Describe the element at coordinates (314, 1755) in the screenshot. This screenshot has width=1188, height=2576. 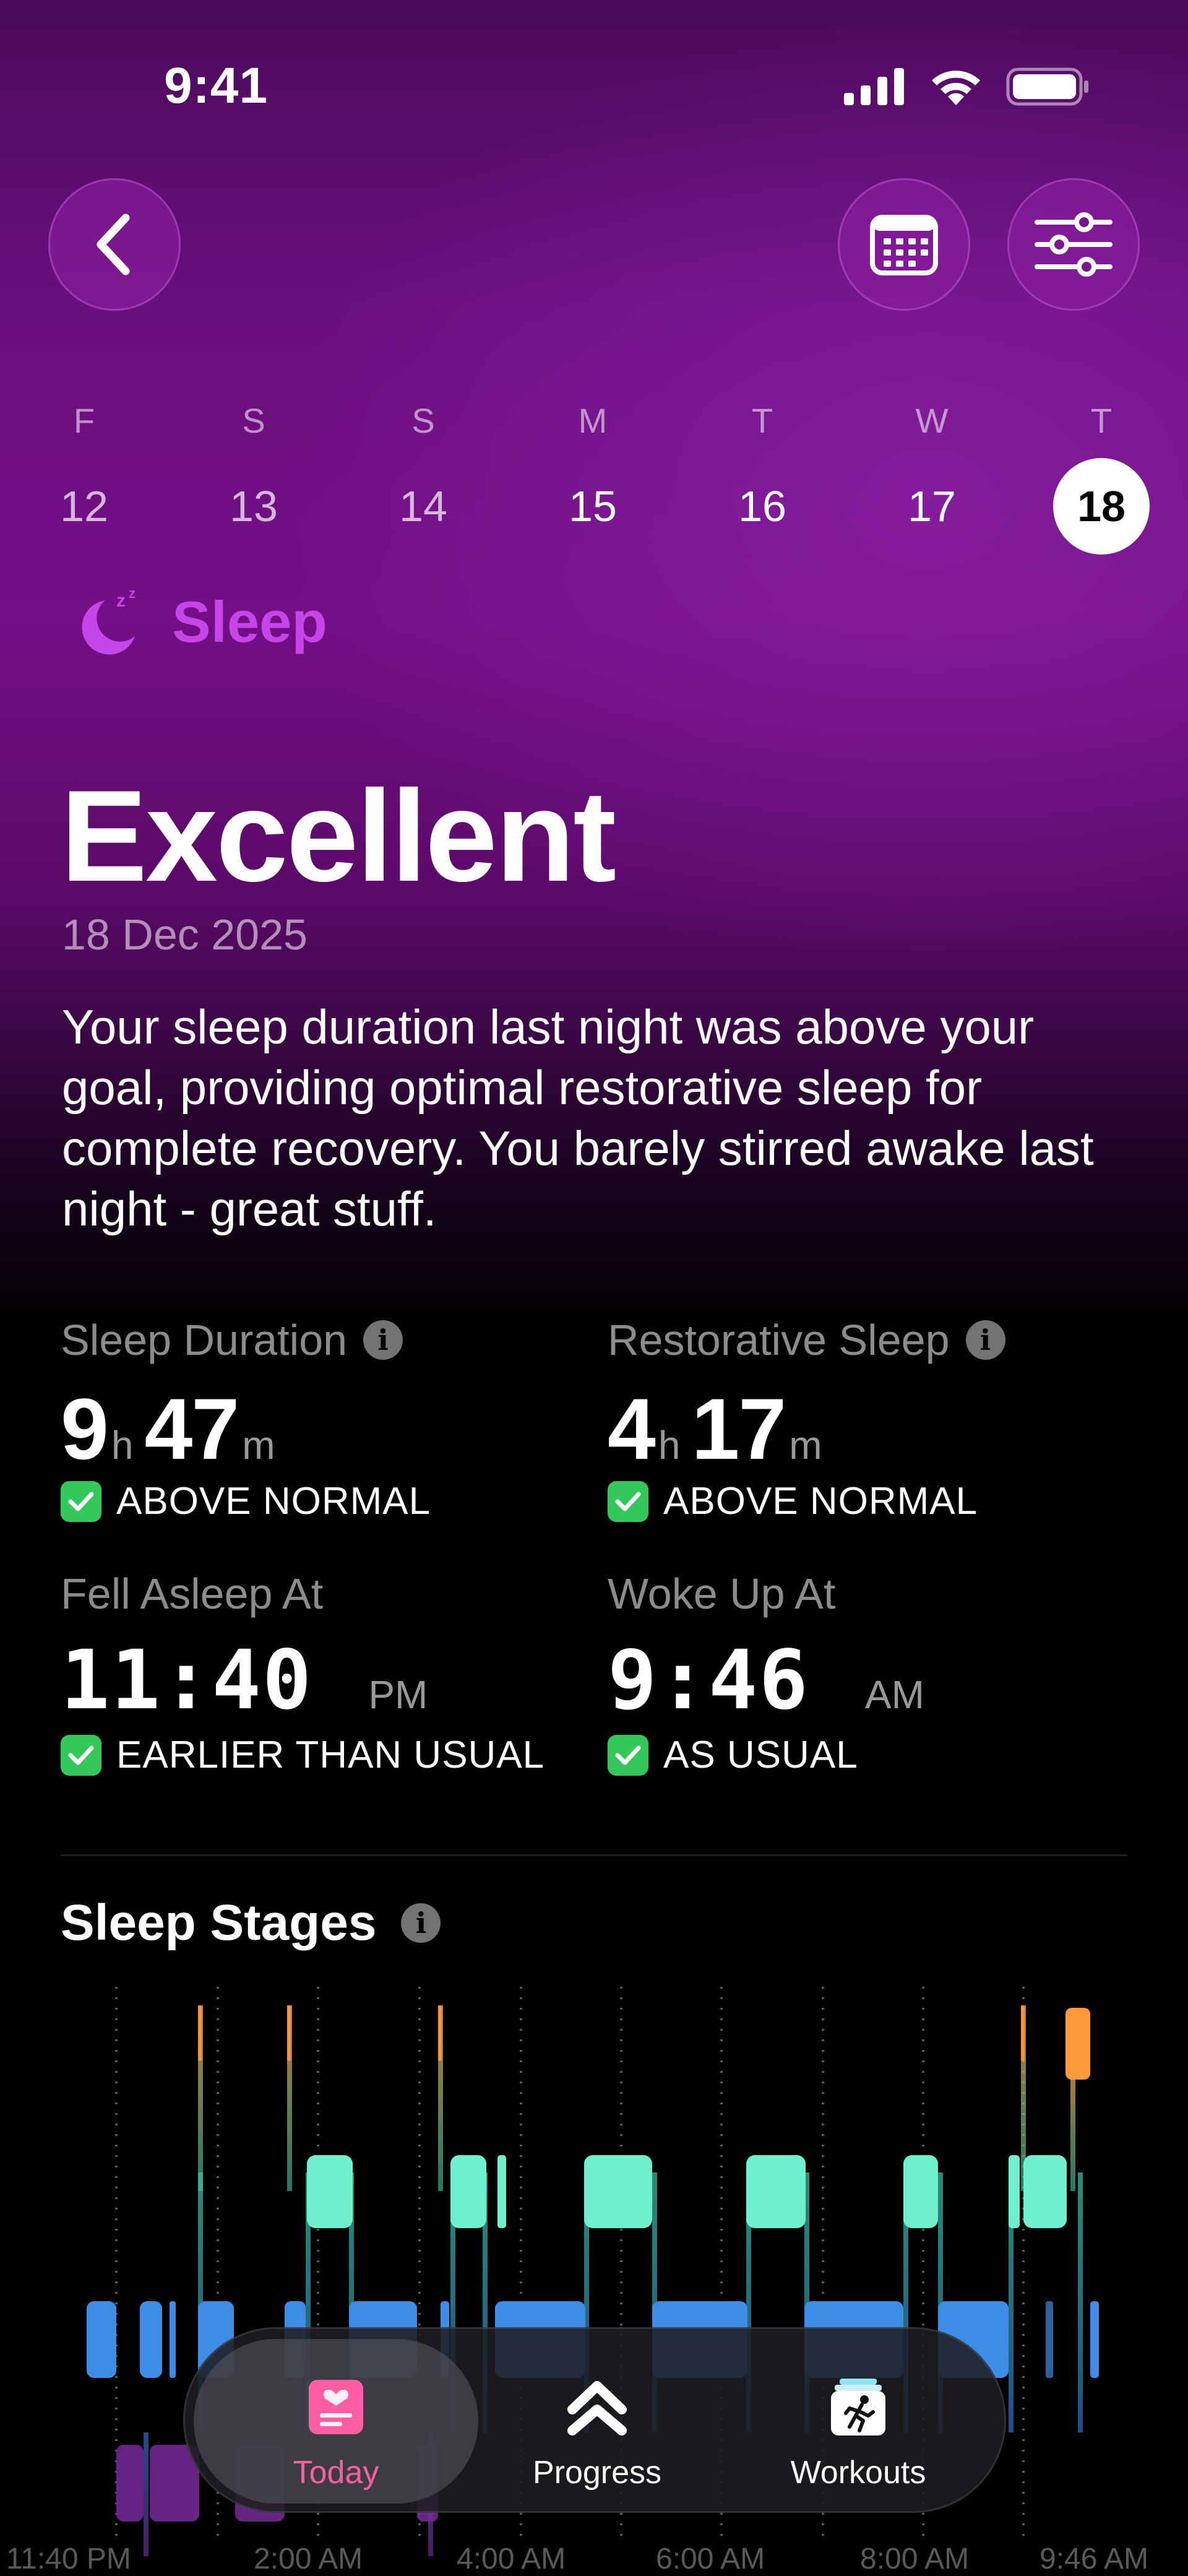
I see `metric-status: EARLIER THAN USUAL` at that location.